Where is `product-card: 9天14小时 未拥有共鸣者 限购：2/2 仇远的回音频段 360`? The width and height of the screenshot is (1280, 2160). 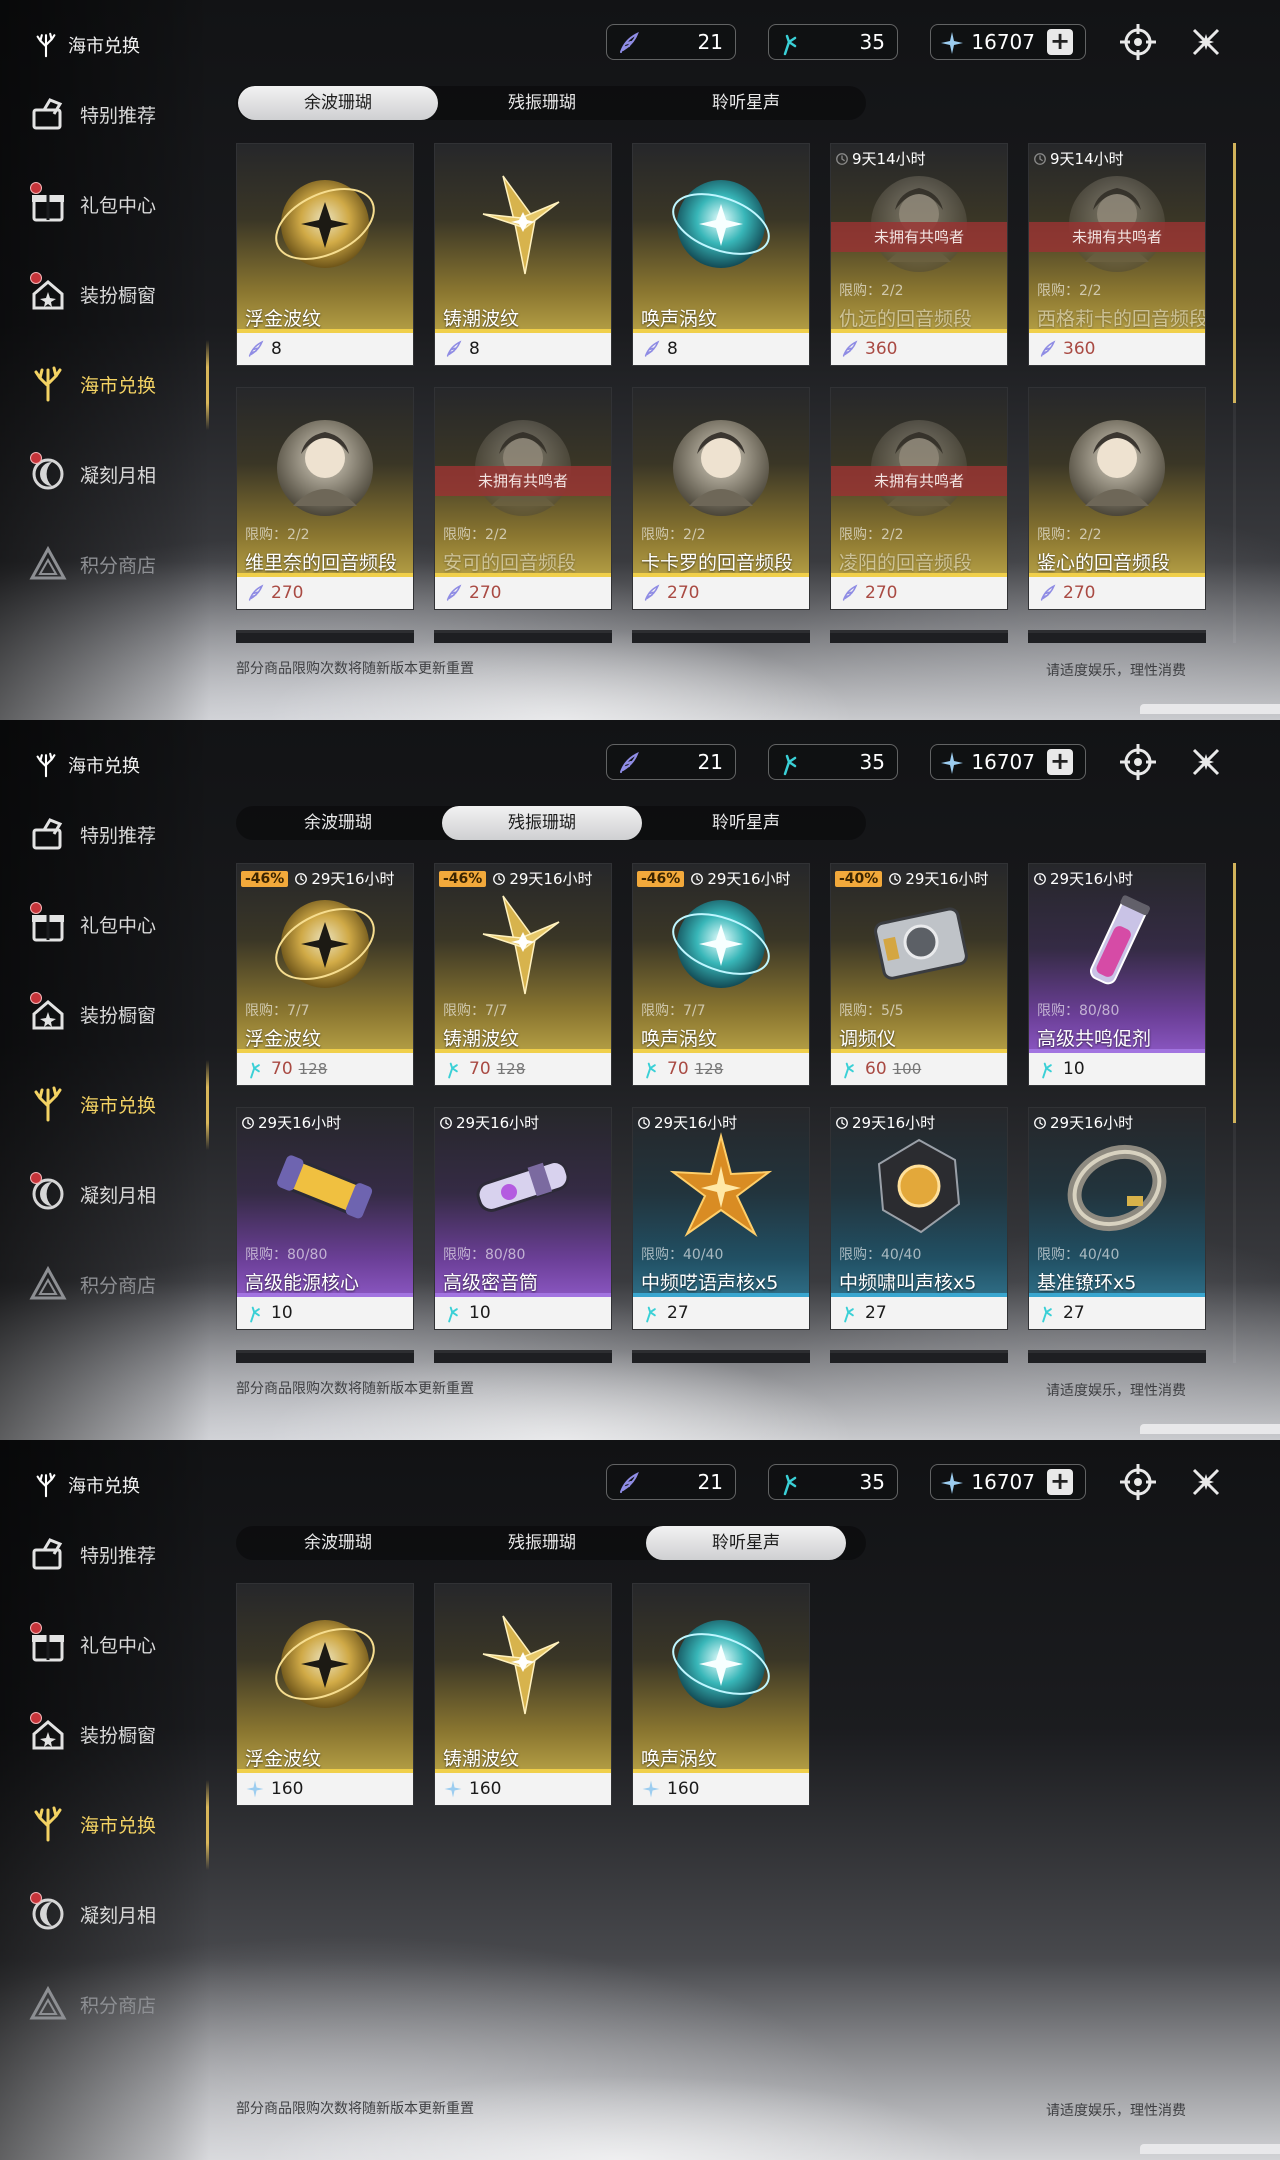 product-card: 9天14小时 未拥有共鸣者 限购：2/2 仇远的回音频段 360 is located at coordinates (919, 254).